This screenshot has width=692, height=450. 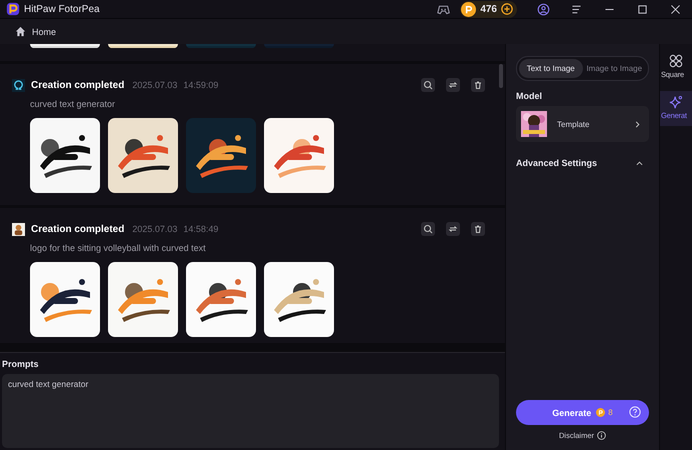 I want to click on home-link: Home, so click(x=35, y=31).